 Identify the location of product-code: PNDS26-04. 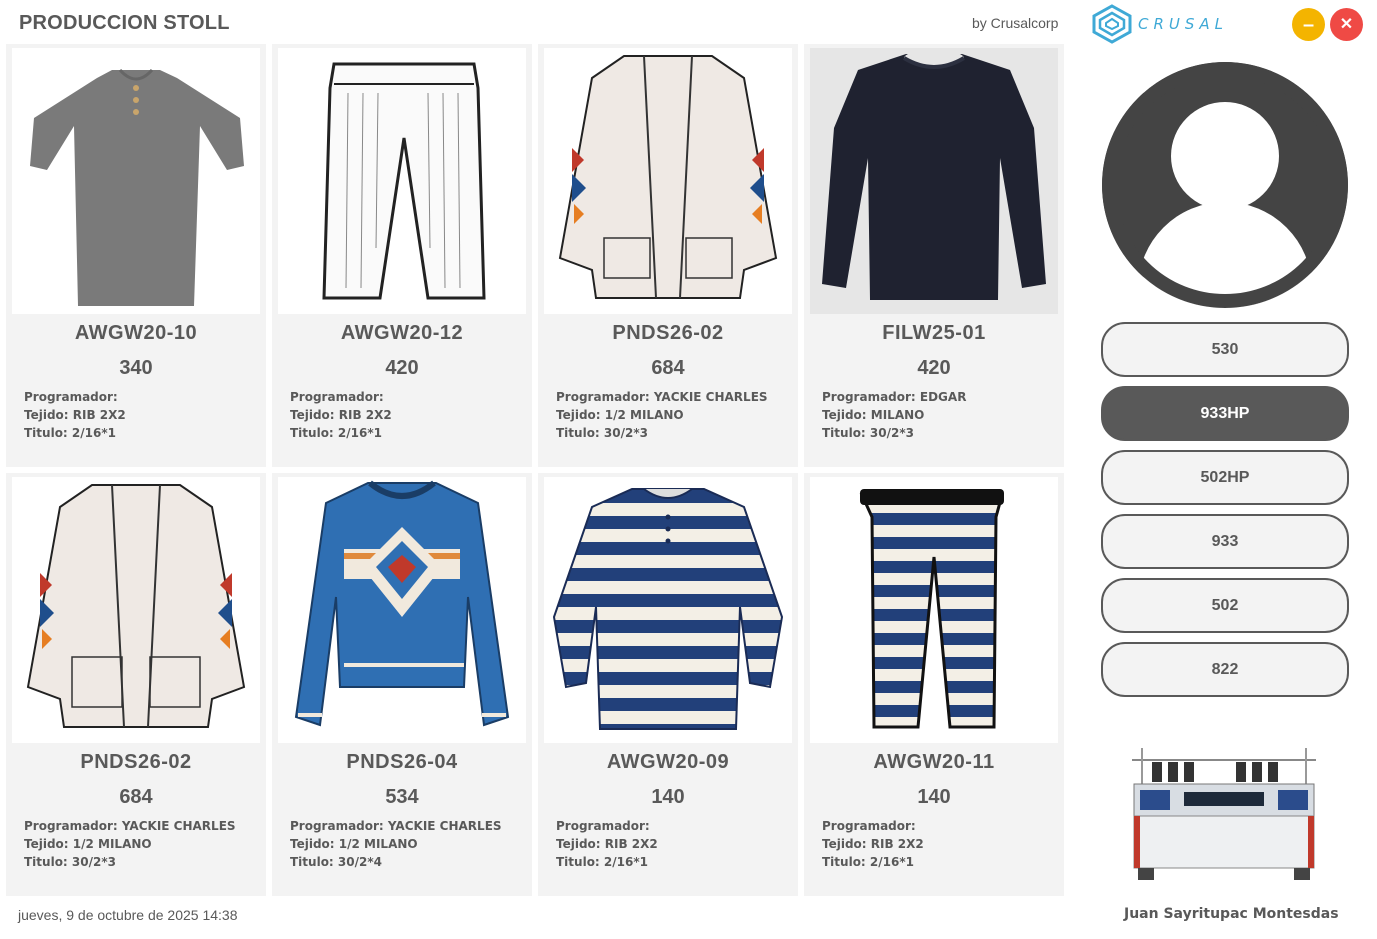
(402, 762).